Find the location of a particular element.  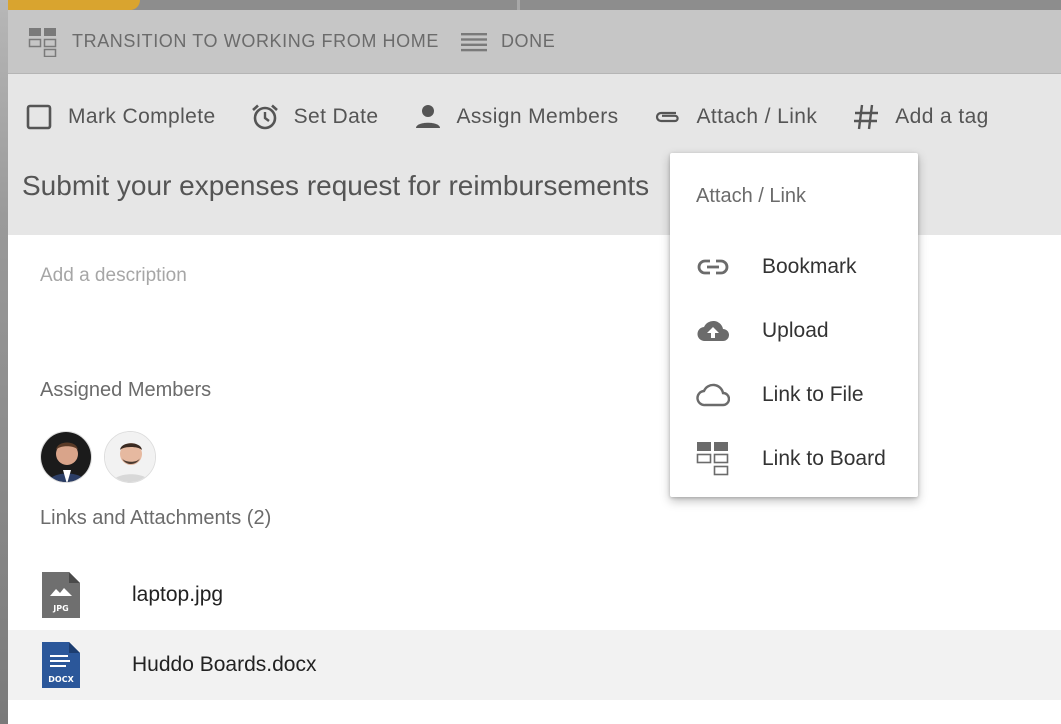

member-avatars is located at coordinates (104, 457).